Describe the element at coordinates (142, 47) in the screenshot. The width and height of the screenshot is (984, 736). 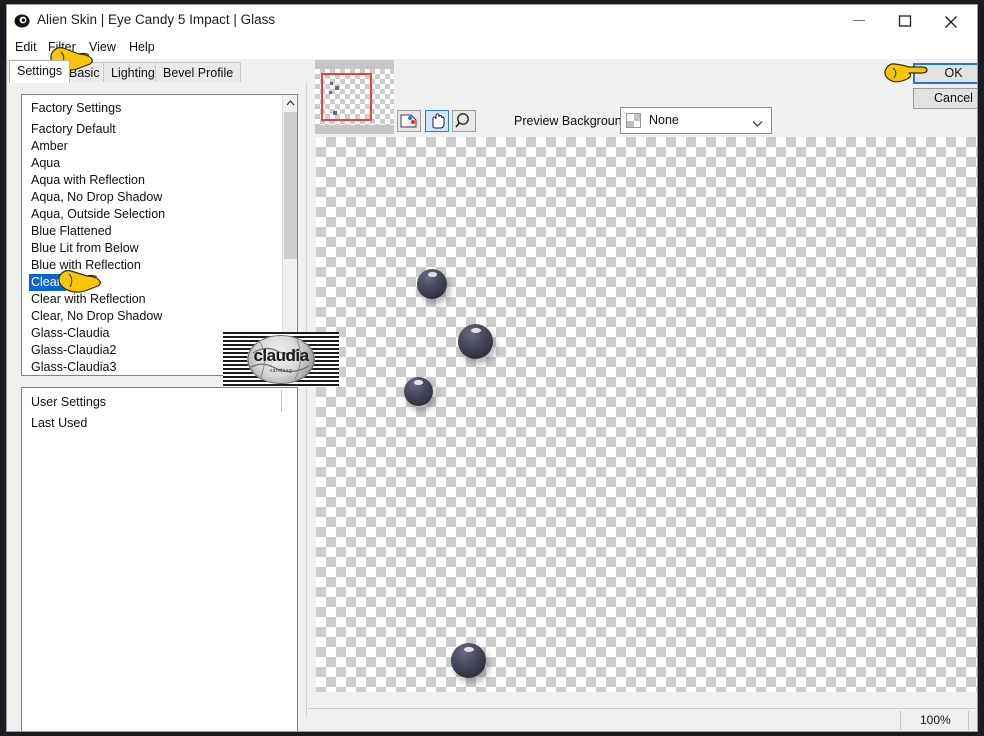
I see `menu-item-help: Help` at that location.